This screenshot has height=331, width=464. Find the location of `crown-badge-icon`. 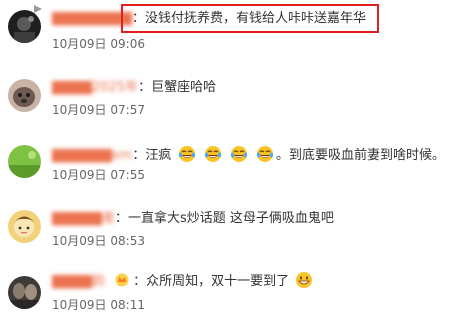

crown-badge-icon is located at coordinates (122, 280).